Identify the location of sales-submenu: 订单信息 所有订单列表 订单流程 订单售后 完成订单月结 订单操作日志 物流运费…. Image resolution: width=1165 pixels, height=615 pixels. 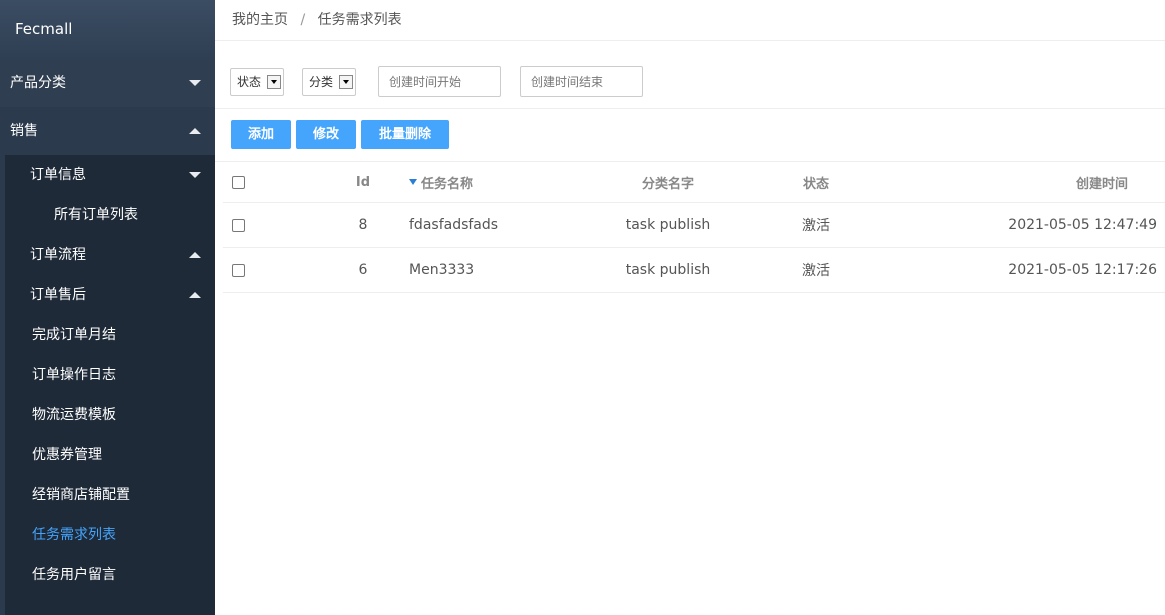
(110, 385).